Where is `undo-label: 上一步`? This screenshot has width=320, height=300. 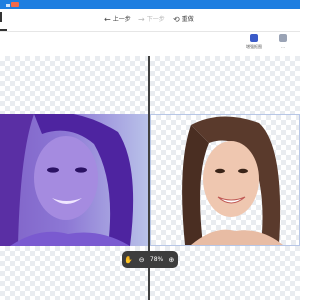 undo-label: 上一步 is located at coordinates (121, 19).